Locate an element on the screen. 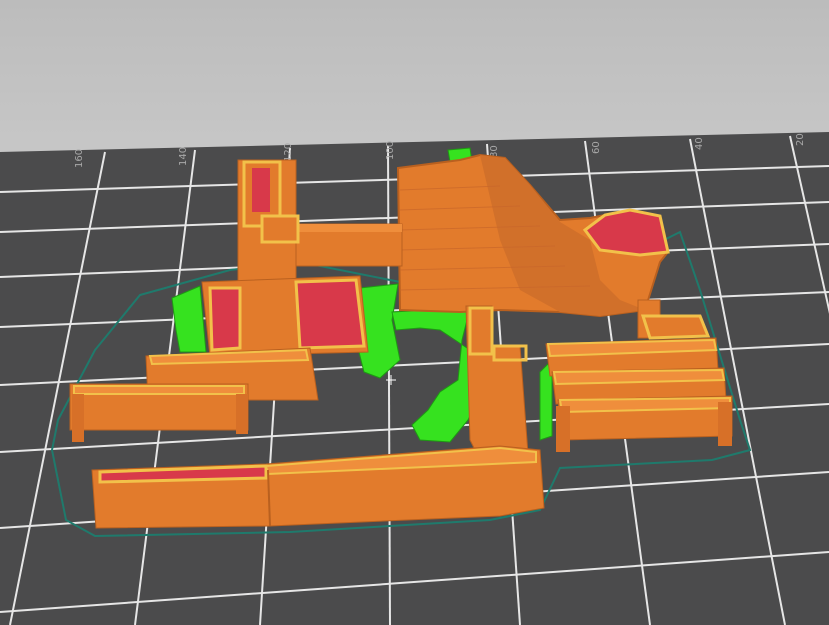  tick-label: 160 is located at coordinates (79, 158).